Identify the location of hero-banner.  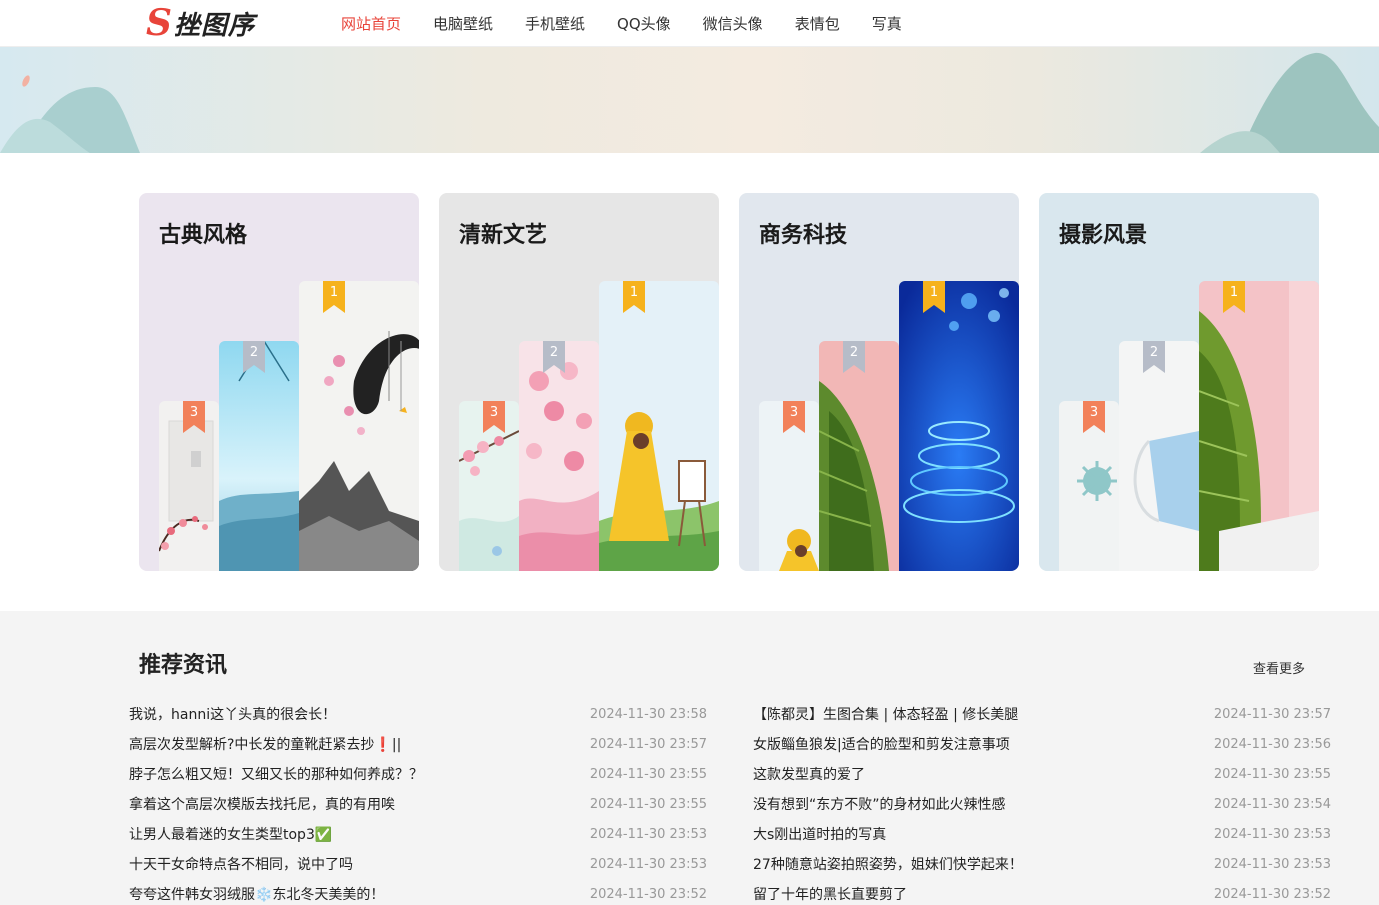
(689, 100).